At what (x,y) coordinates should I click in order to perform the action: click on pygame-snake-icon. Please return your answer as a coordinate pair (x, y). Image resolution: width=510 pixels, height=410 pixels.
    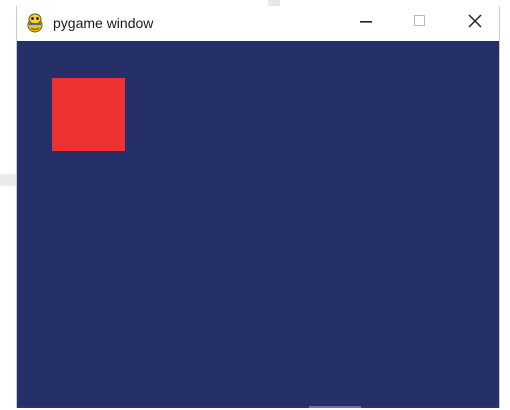
    Looking at the image, I should click on (35, 23).